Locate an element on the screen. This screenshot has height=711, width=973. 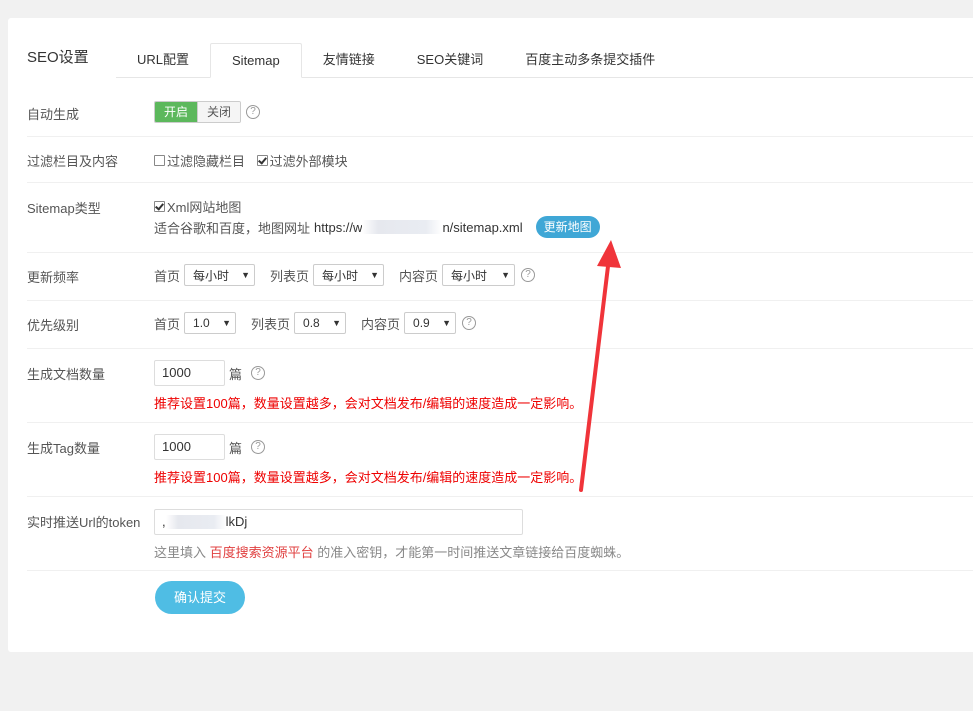
freq-list-select: 每小时 ▼ is located at coordinates (349, 275).